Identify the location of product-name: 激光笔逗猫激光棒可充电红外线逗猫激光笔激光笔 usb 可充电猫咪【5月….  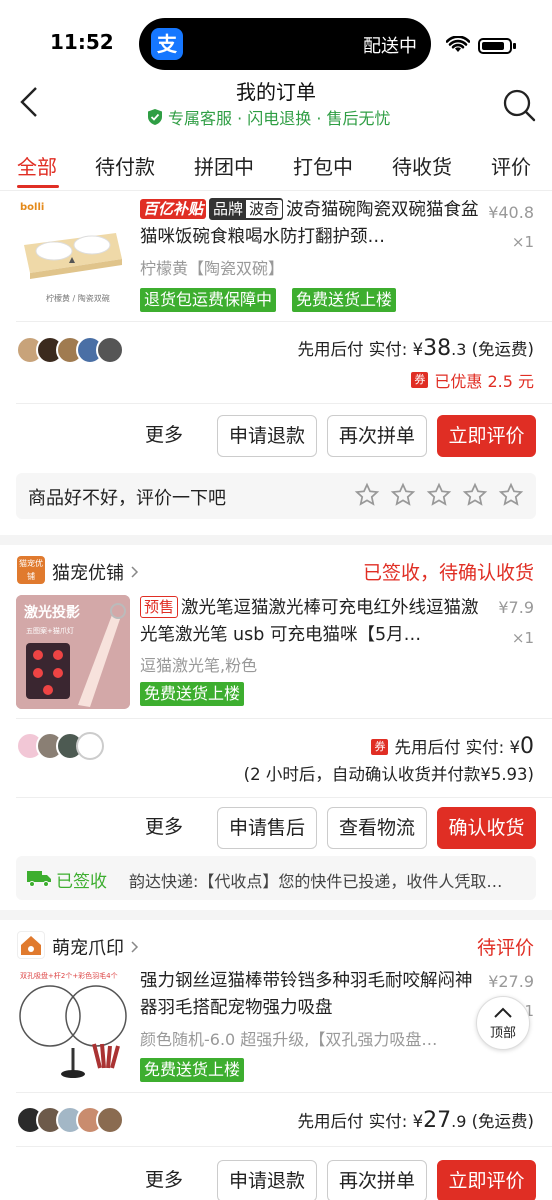
(309, 621).